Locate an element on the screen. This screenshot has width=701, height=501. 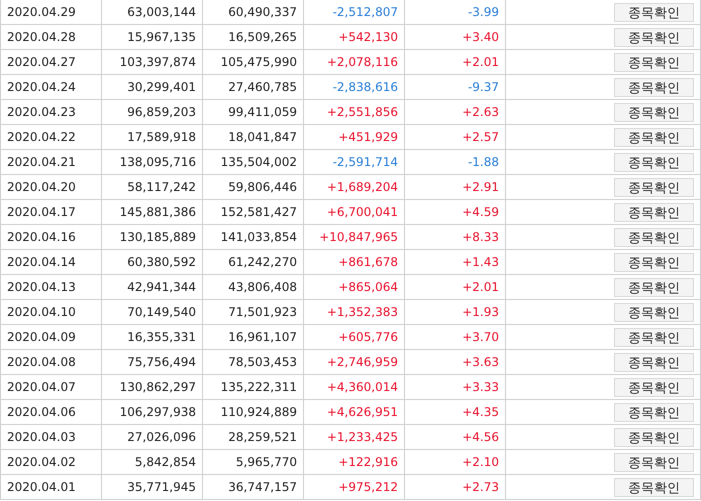
table-cell: 61,242,270 is located at coordinates (262, 262).